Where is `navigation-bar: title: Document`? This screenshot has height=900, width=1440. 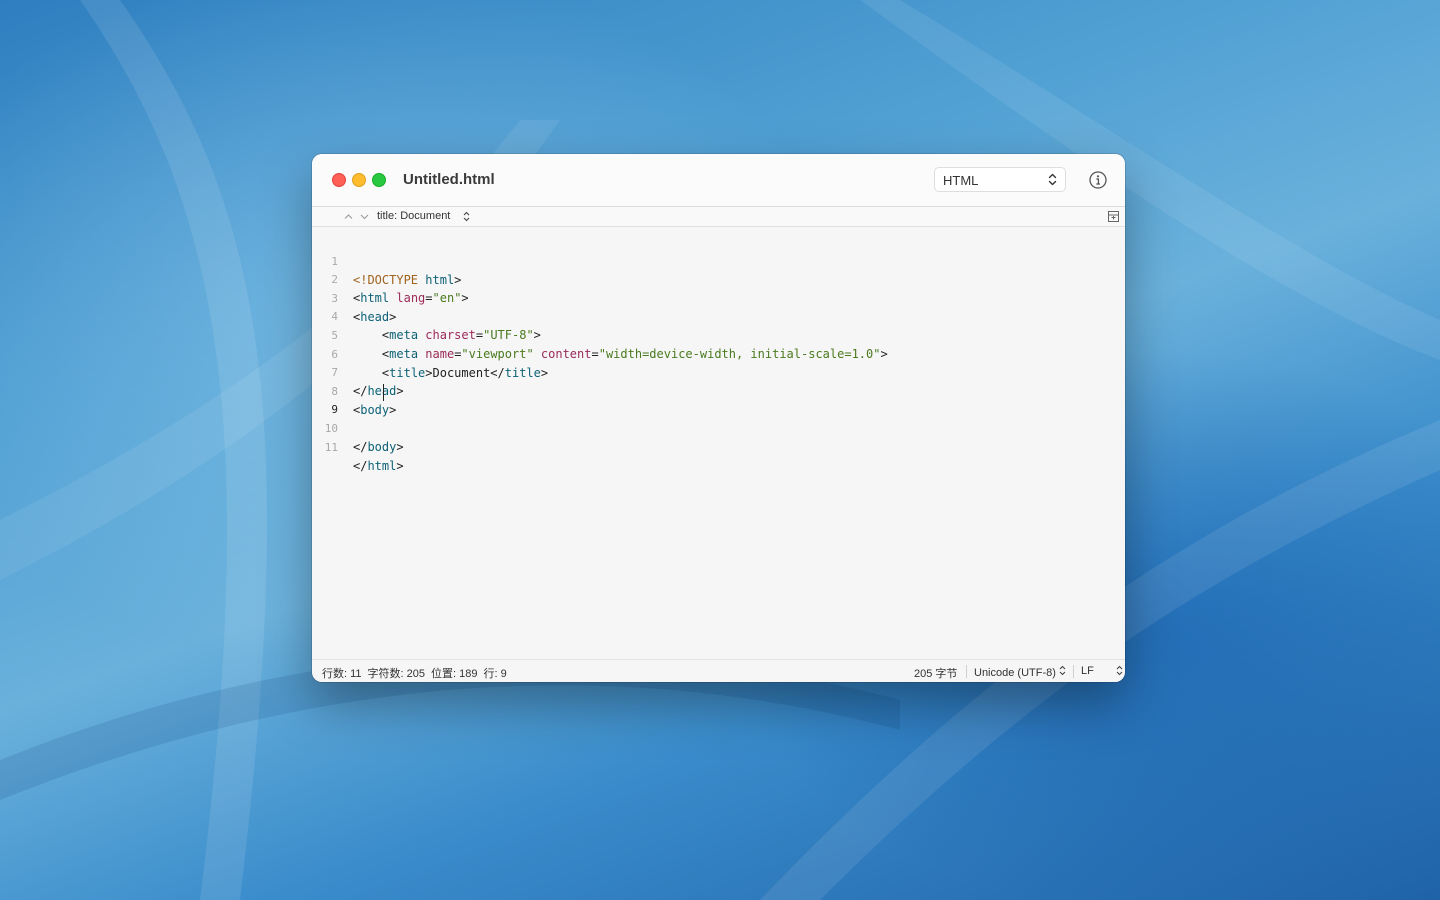
navigation-bar: title: Document is located at coordinates (718, 217).